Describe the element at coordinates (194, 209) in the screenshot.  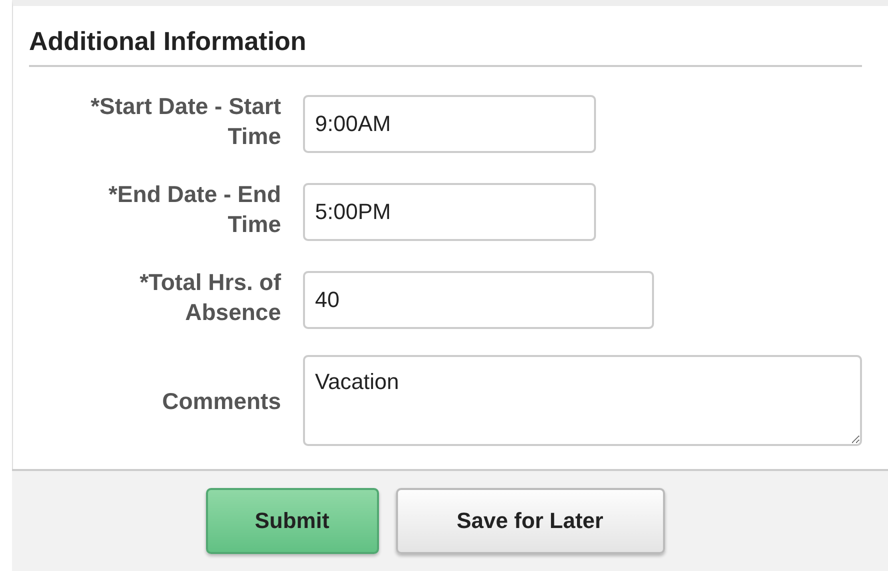
I see `field-label: *End Date - End Time` at that location.